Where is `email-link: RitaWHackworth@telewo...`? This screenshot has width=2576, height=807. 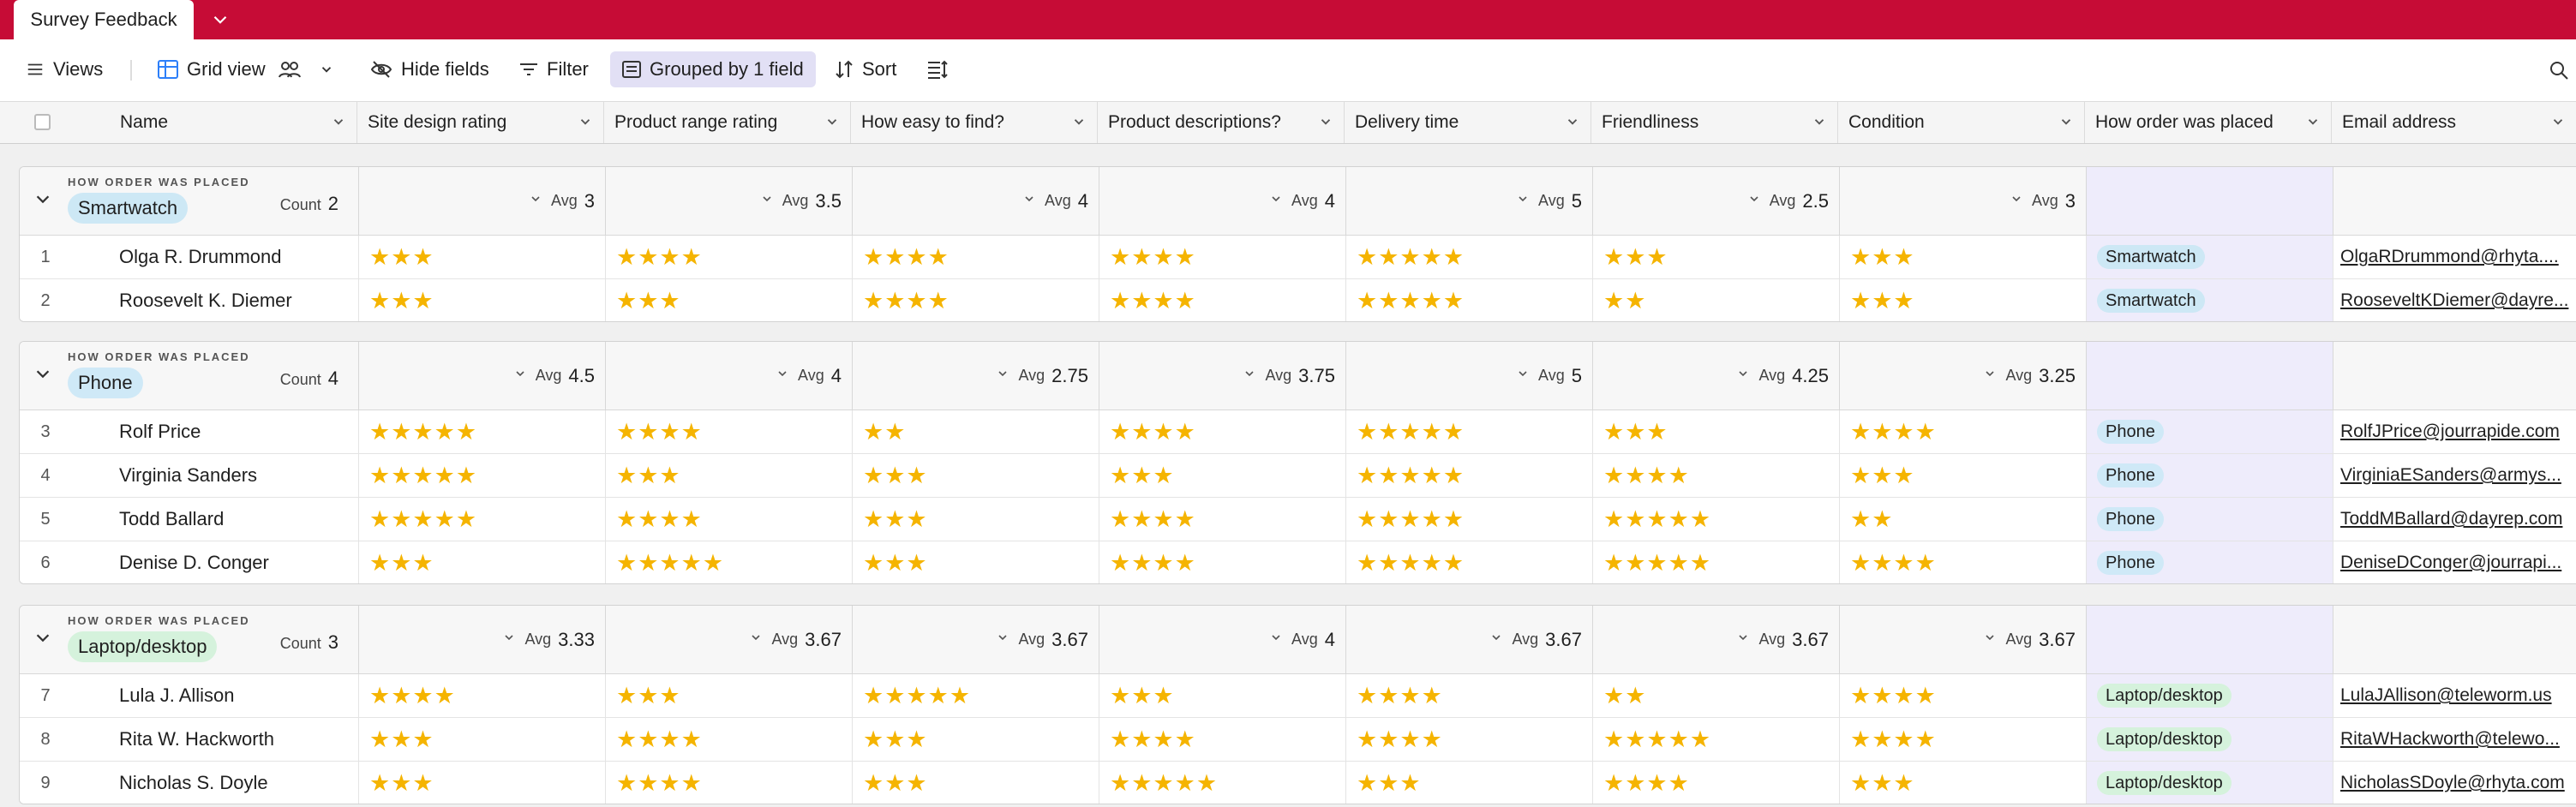 email-link: RitaWHackworth@telewo... is located at coordinates (2456, 739).